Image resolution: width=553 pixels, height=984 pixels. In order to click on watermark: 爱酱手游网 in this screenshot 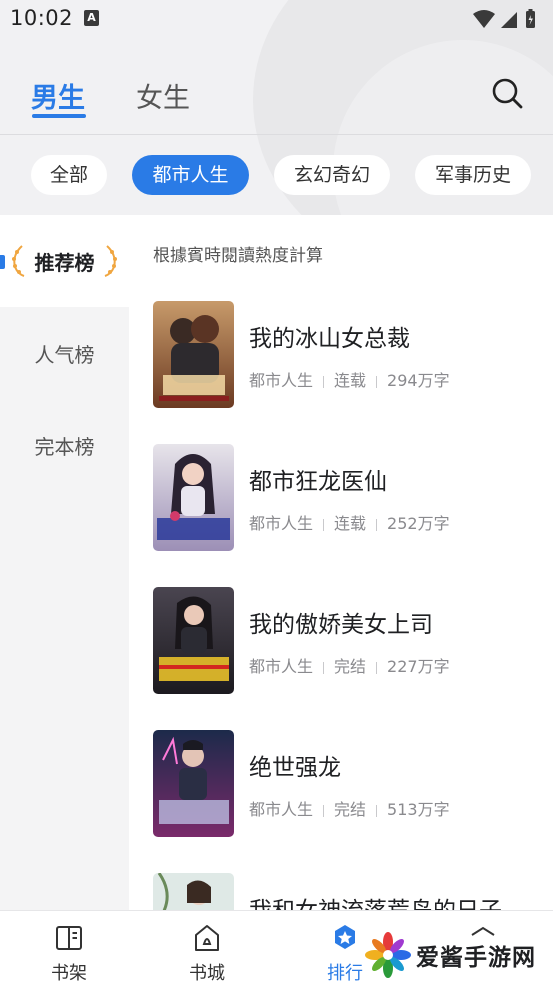, I will do `click(457, 955)`.